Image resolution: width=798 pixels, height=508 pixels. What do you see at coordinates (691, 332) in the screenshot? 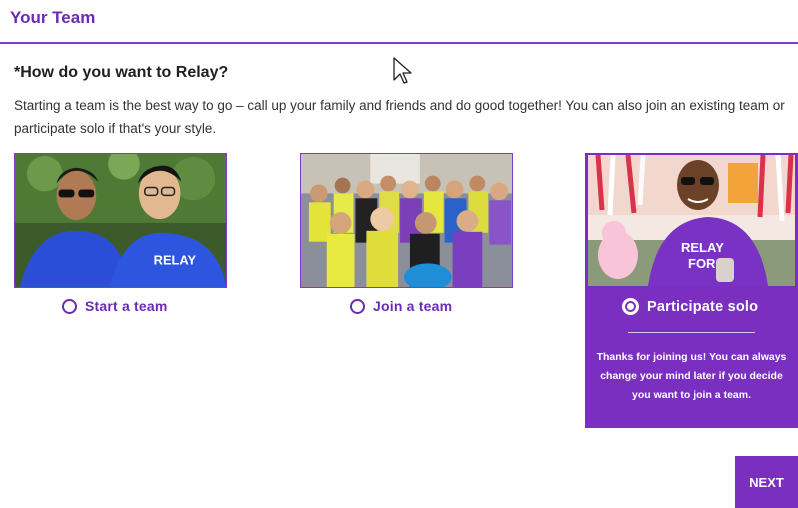
I see `solo-divider` at bounding box center [691, 332].